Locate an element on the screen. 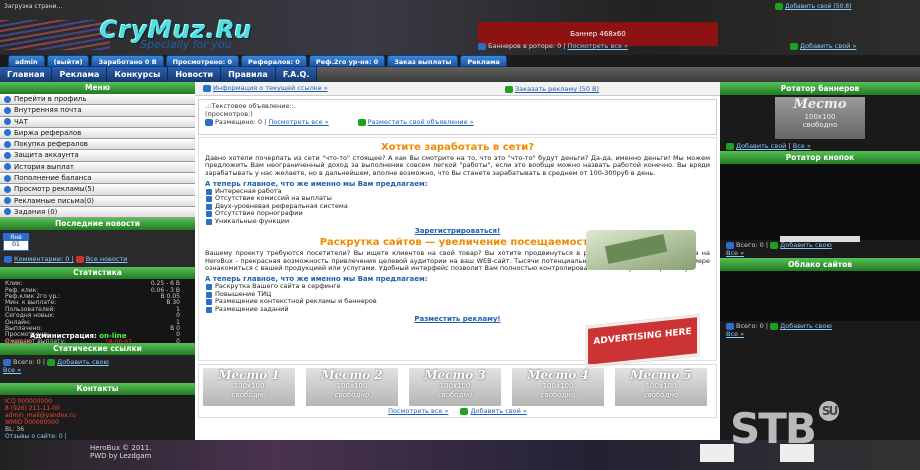 This screenshot has height=470, width=920. all-news-link: Все новости is located at coordinates (107, 259).